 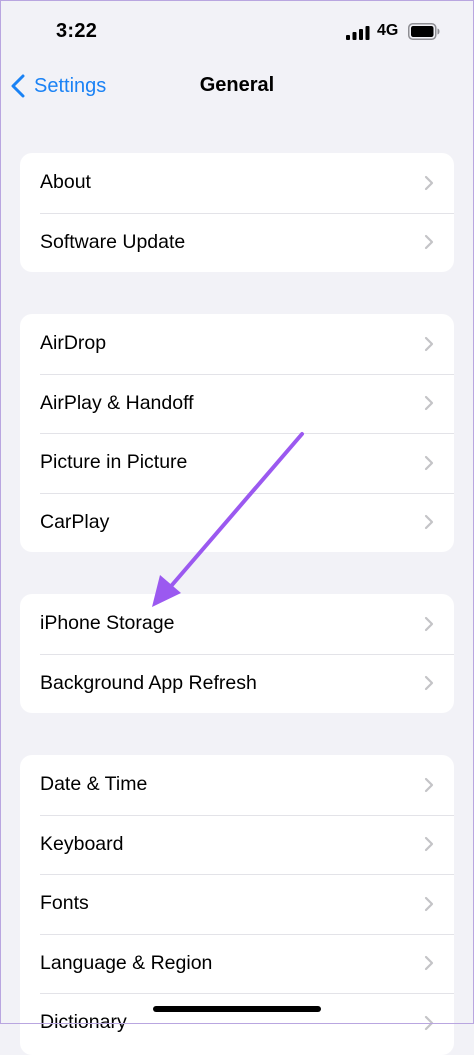 I want to click on battery-icon, so click(x=424, y=31).